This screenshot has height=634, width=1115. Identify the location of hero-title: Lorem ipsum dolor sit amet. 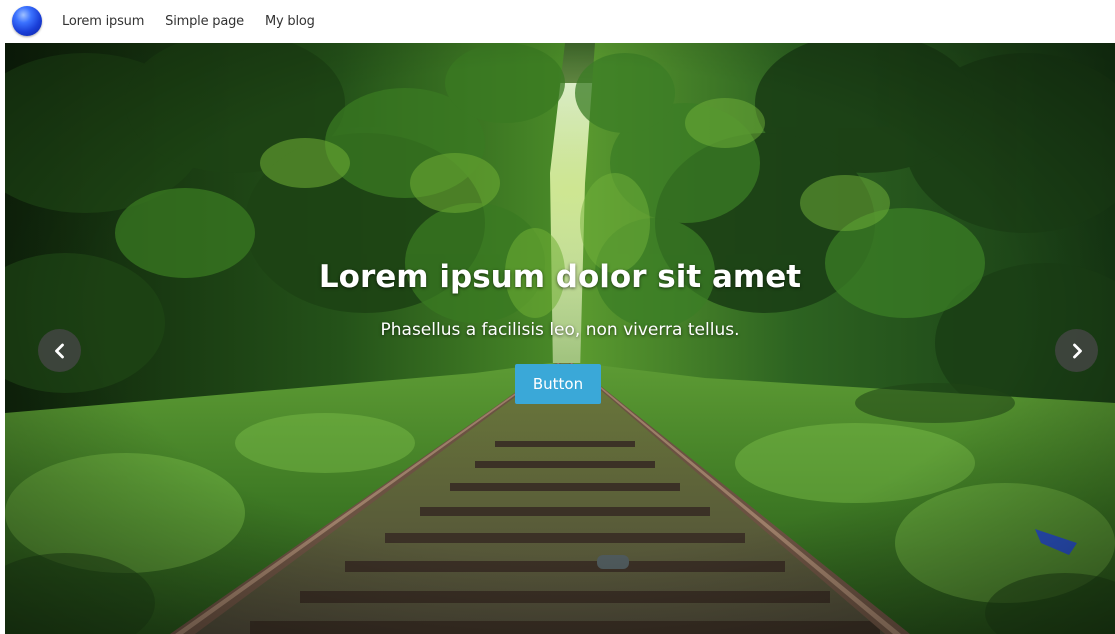
(560, 277).